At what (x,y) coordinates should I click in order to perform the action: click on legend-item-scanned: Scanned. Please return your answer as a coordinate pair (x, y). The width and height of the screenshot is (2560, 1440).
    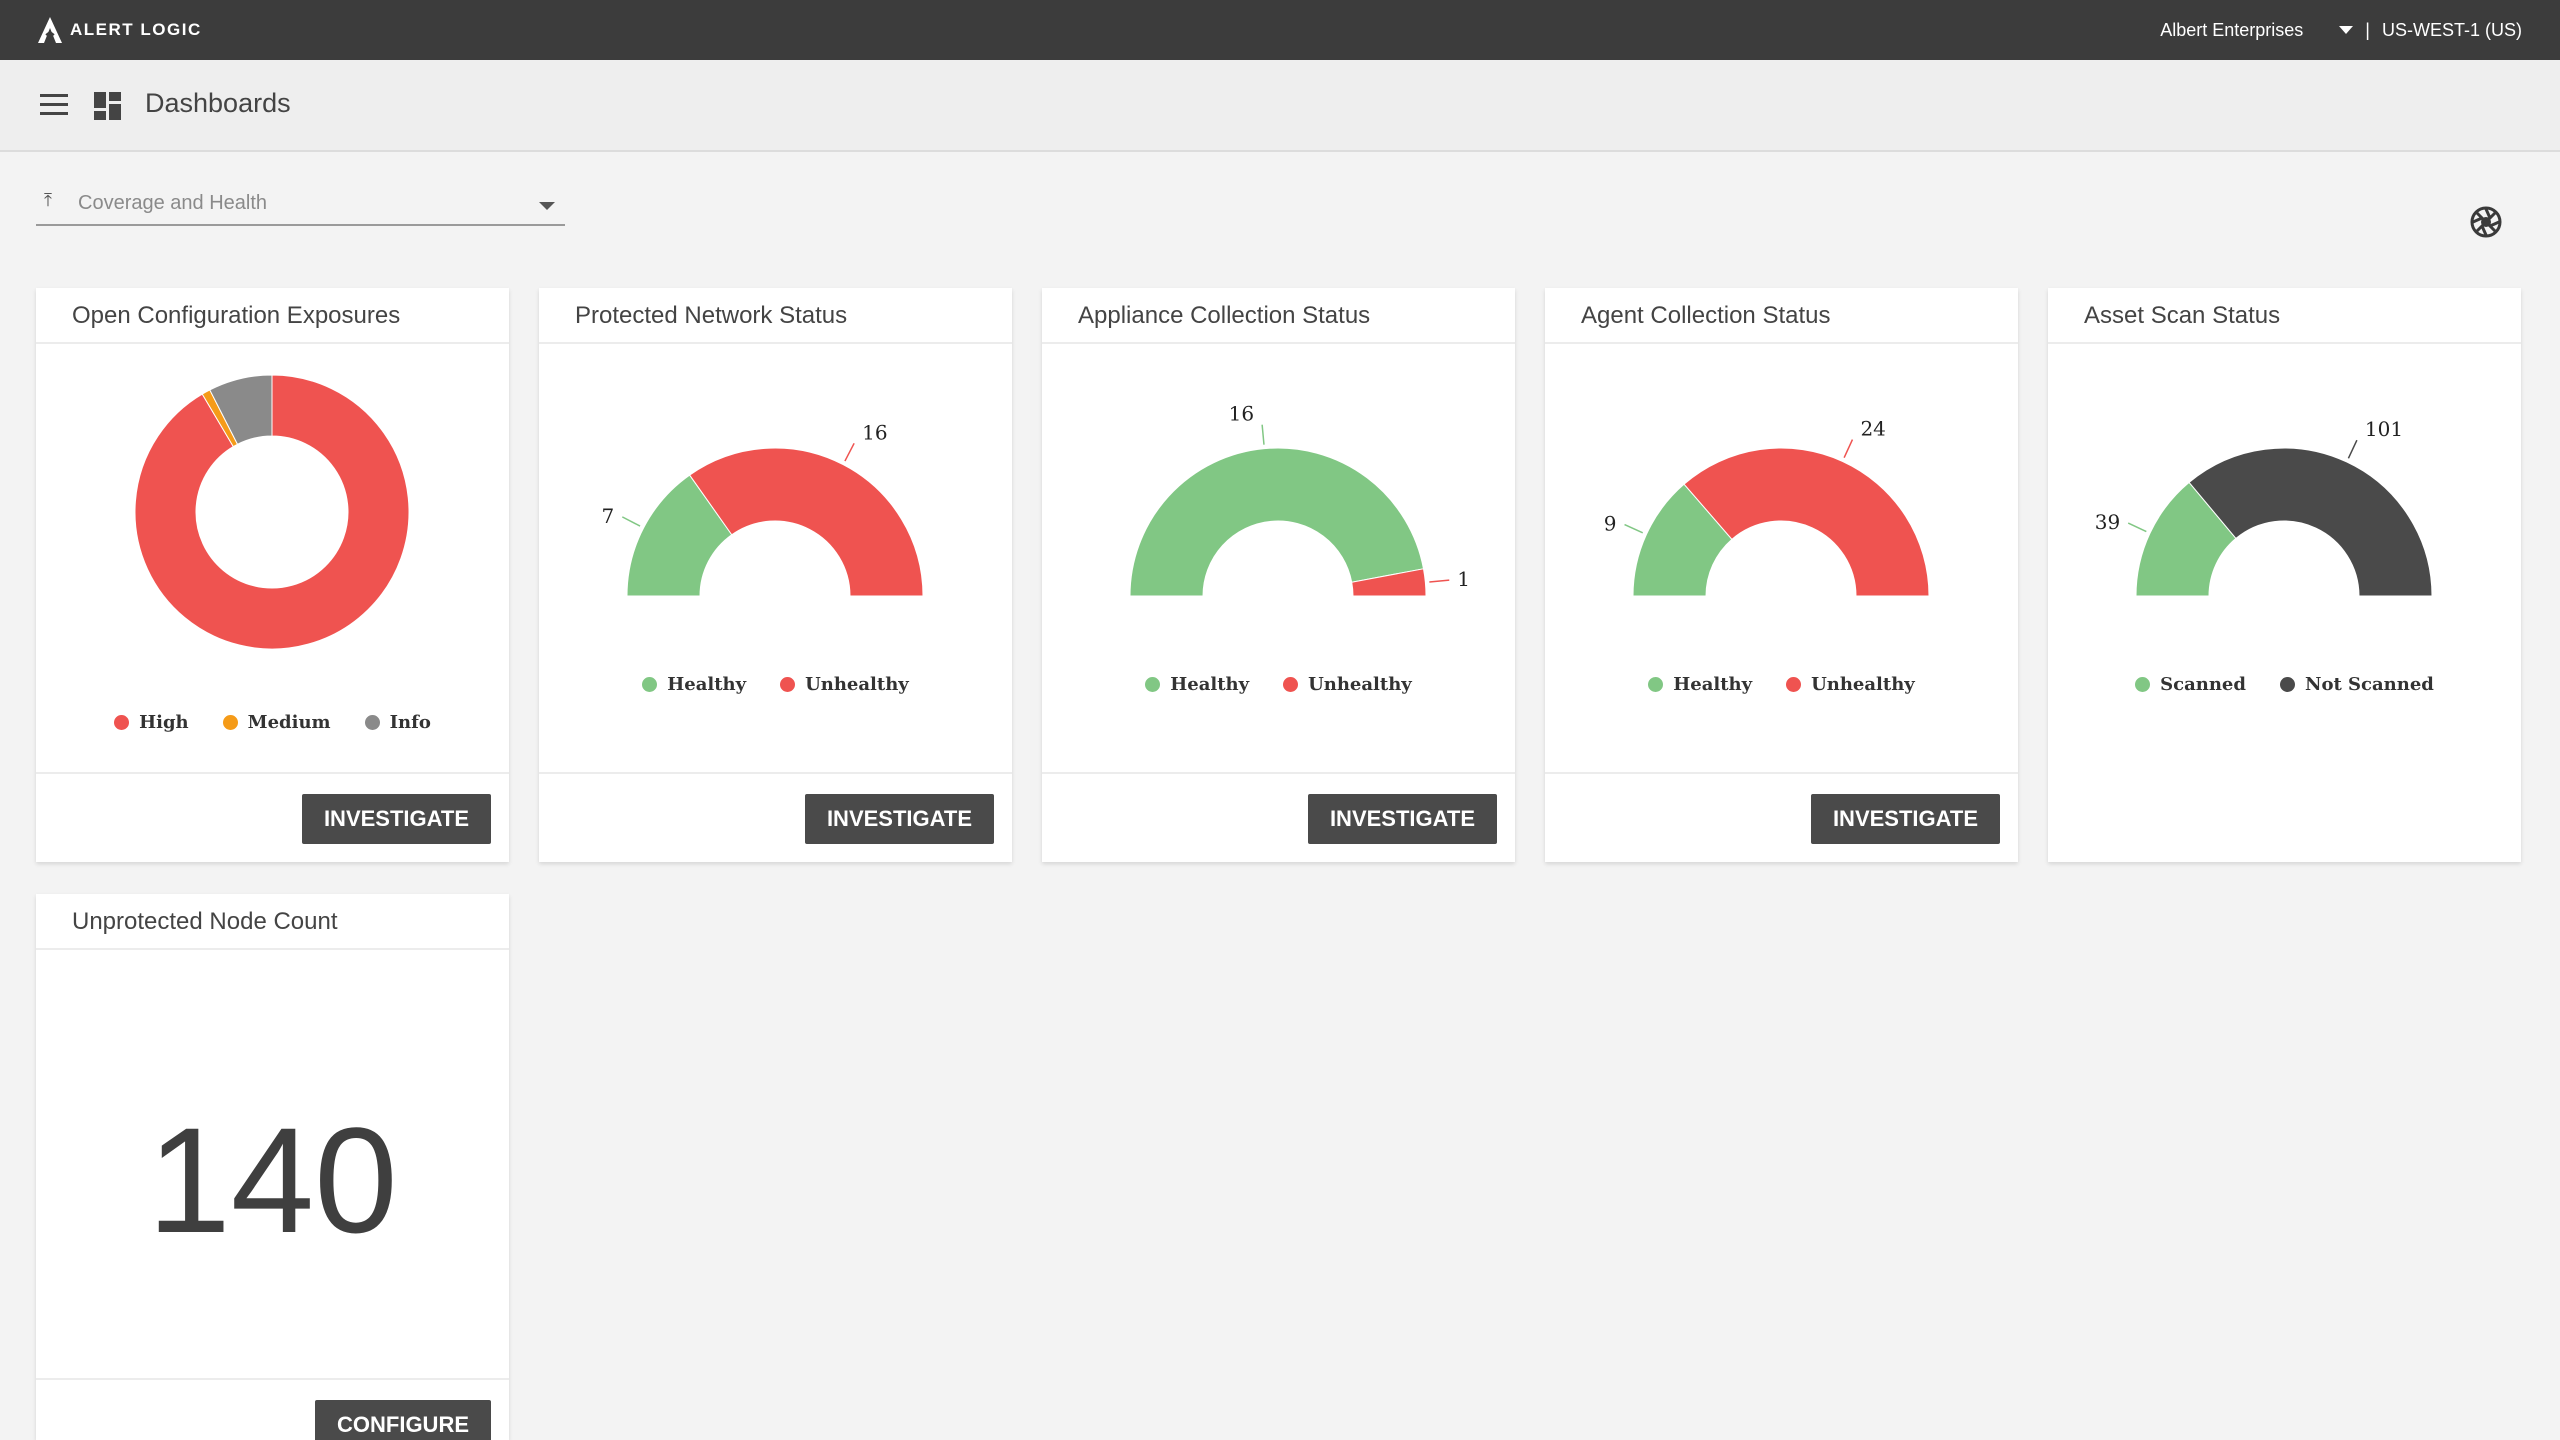
    Looking at the image, I should click on (2190, 684).